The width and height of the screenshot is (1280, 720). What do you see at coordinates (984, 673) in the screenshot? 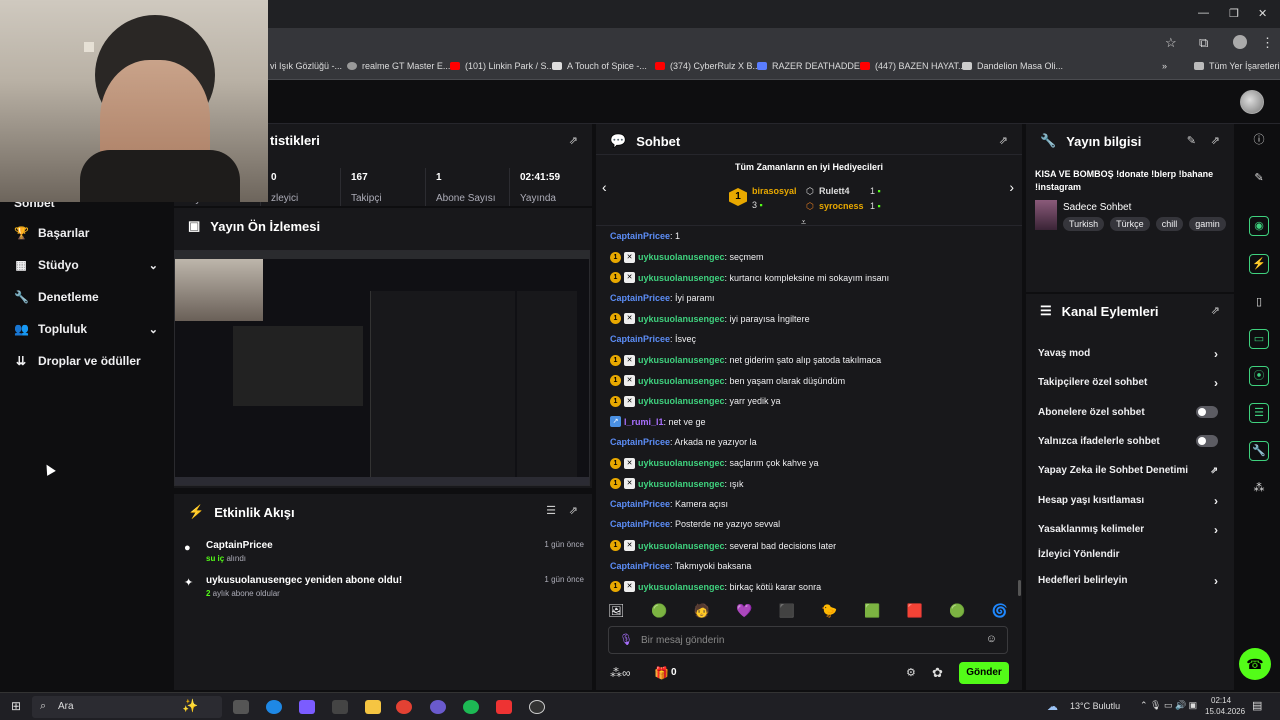
I see `send-button: Gönder` at bounding box center [984, 673].